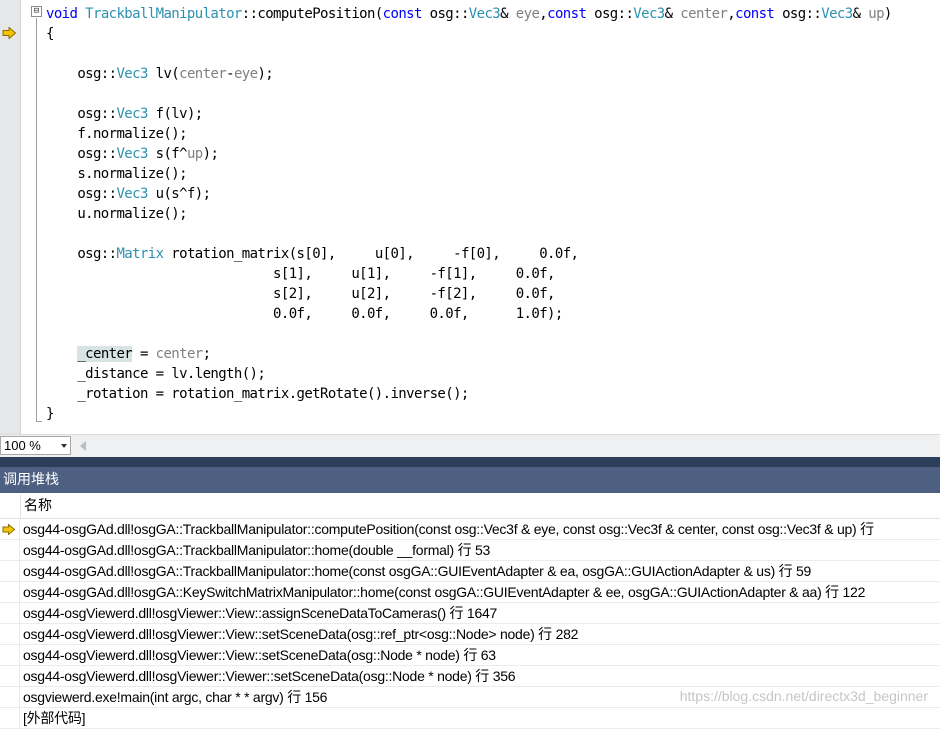  Describe the element at coordinates (470, 718) in the screenshot. I see `call-stack-row: [外部代码]` at that location.